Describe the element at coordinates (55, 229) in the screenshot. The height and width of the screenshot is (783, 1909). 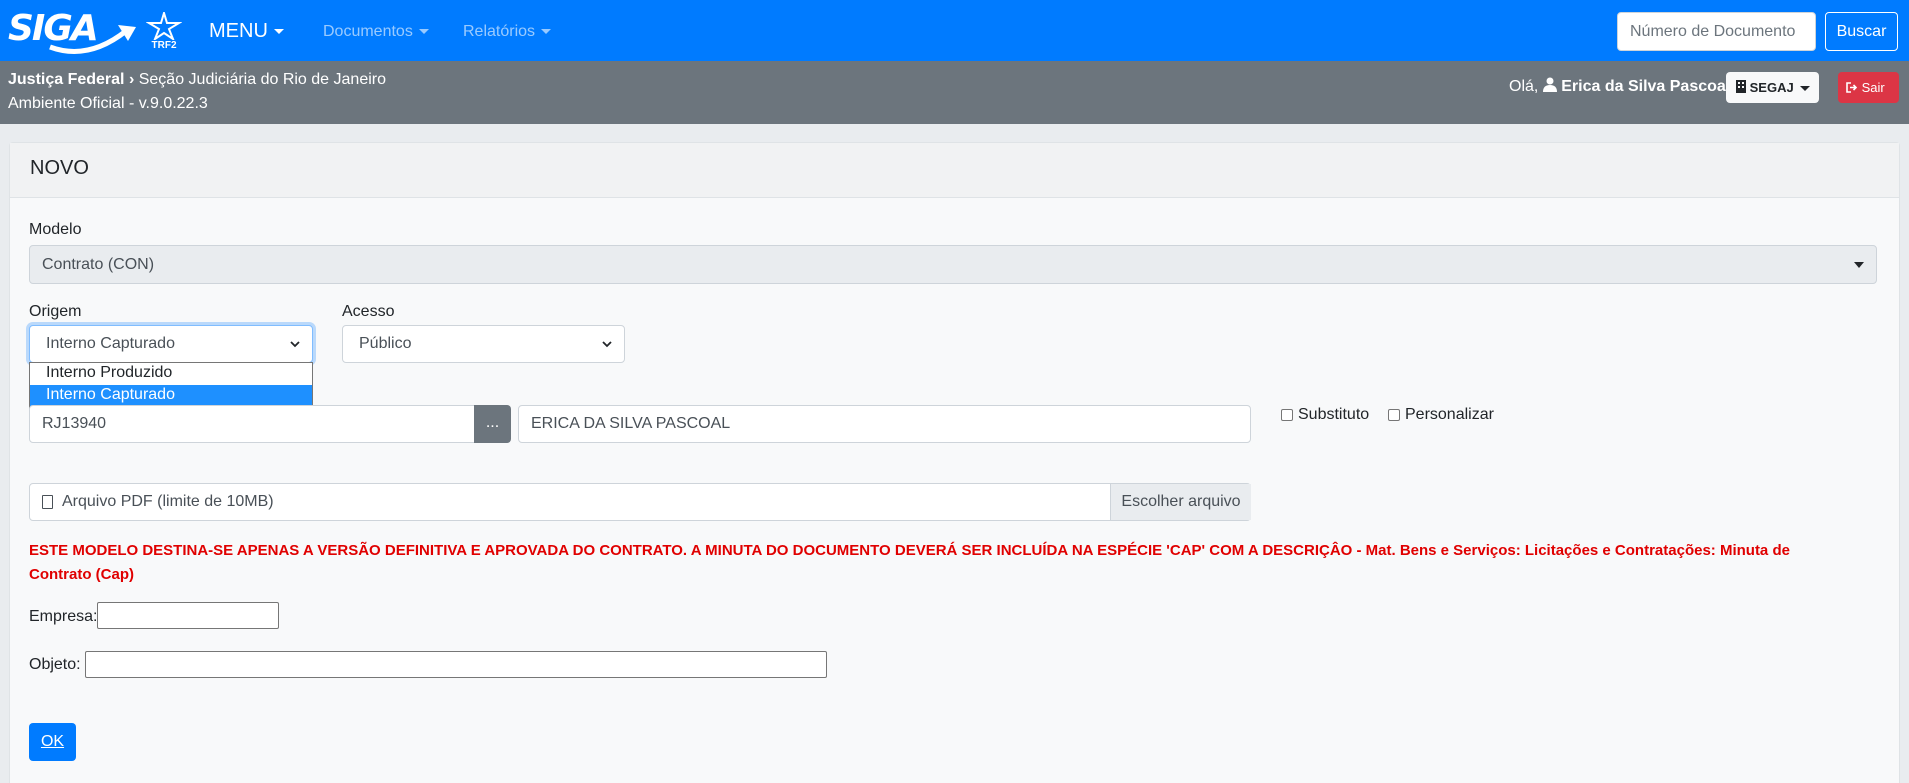
I see `modelo-label: Modelo` at that location.